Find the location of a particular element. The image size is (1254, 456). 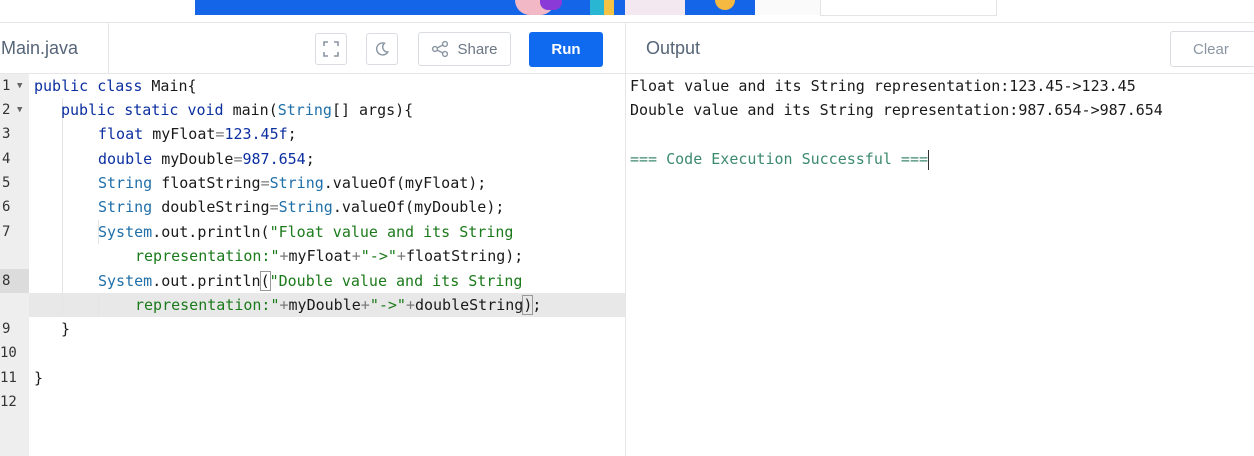

share-button: Share is located at coordinates (464, 49).